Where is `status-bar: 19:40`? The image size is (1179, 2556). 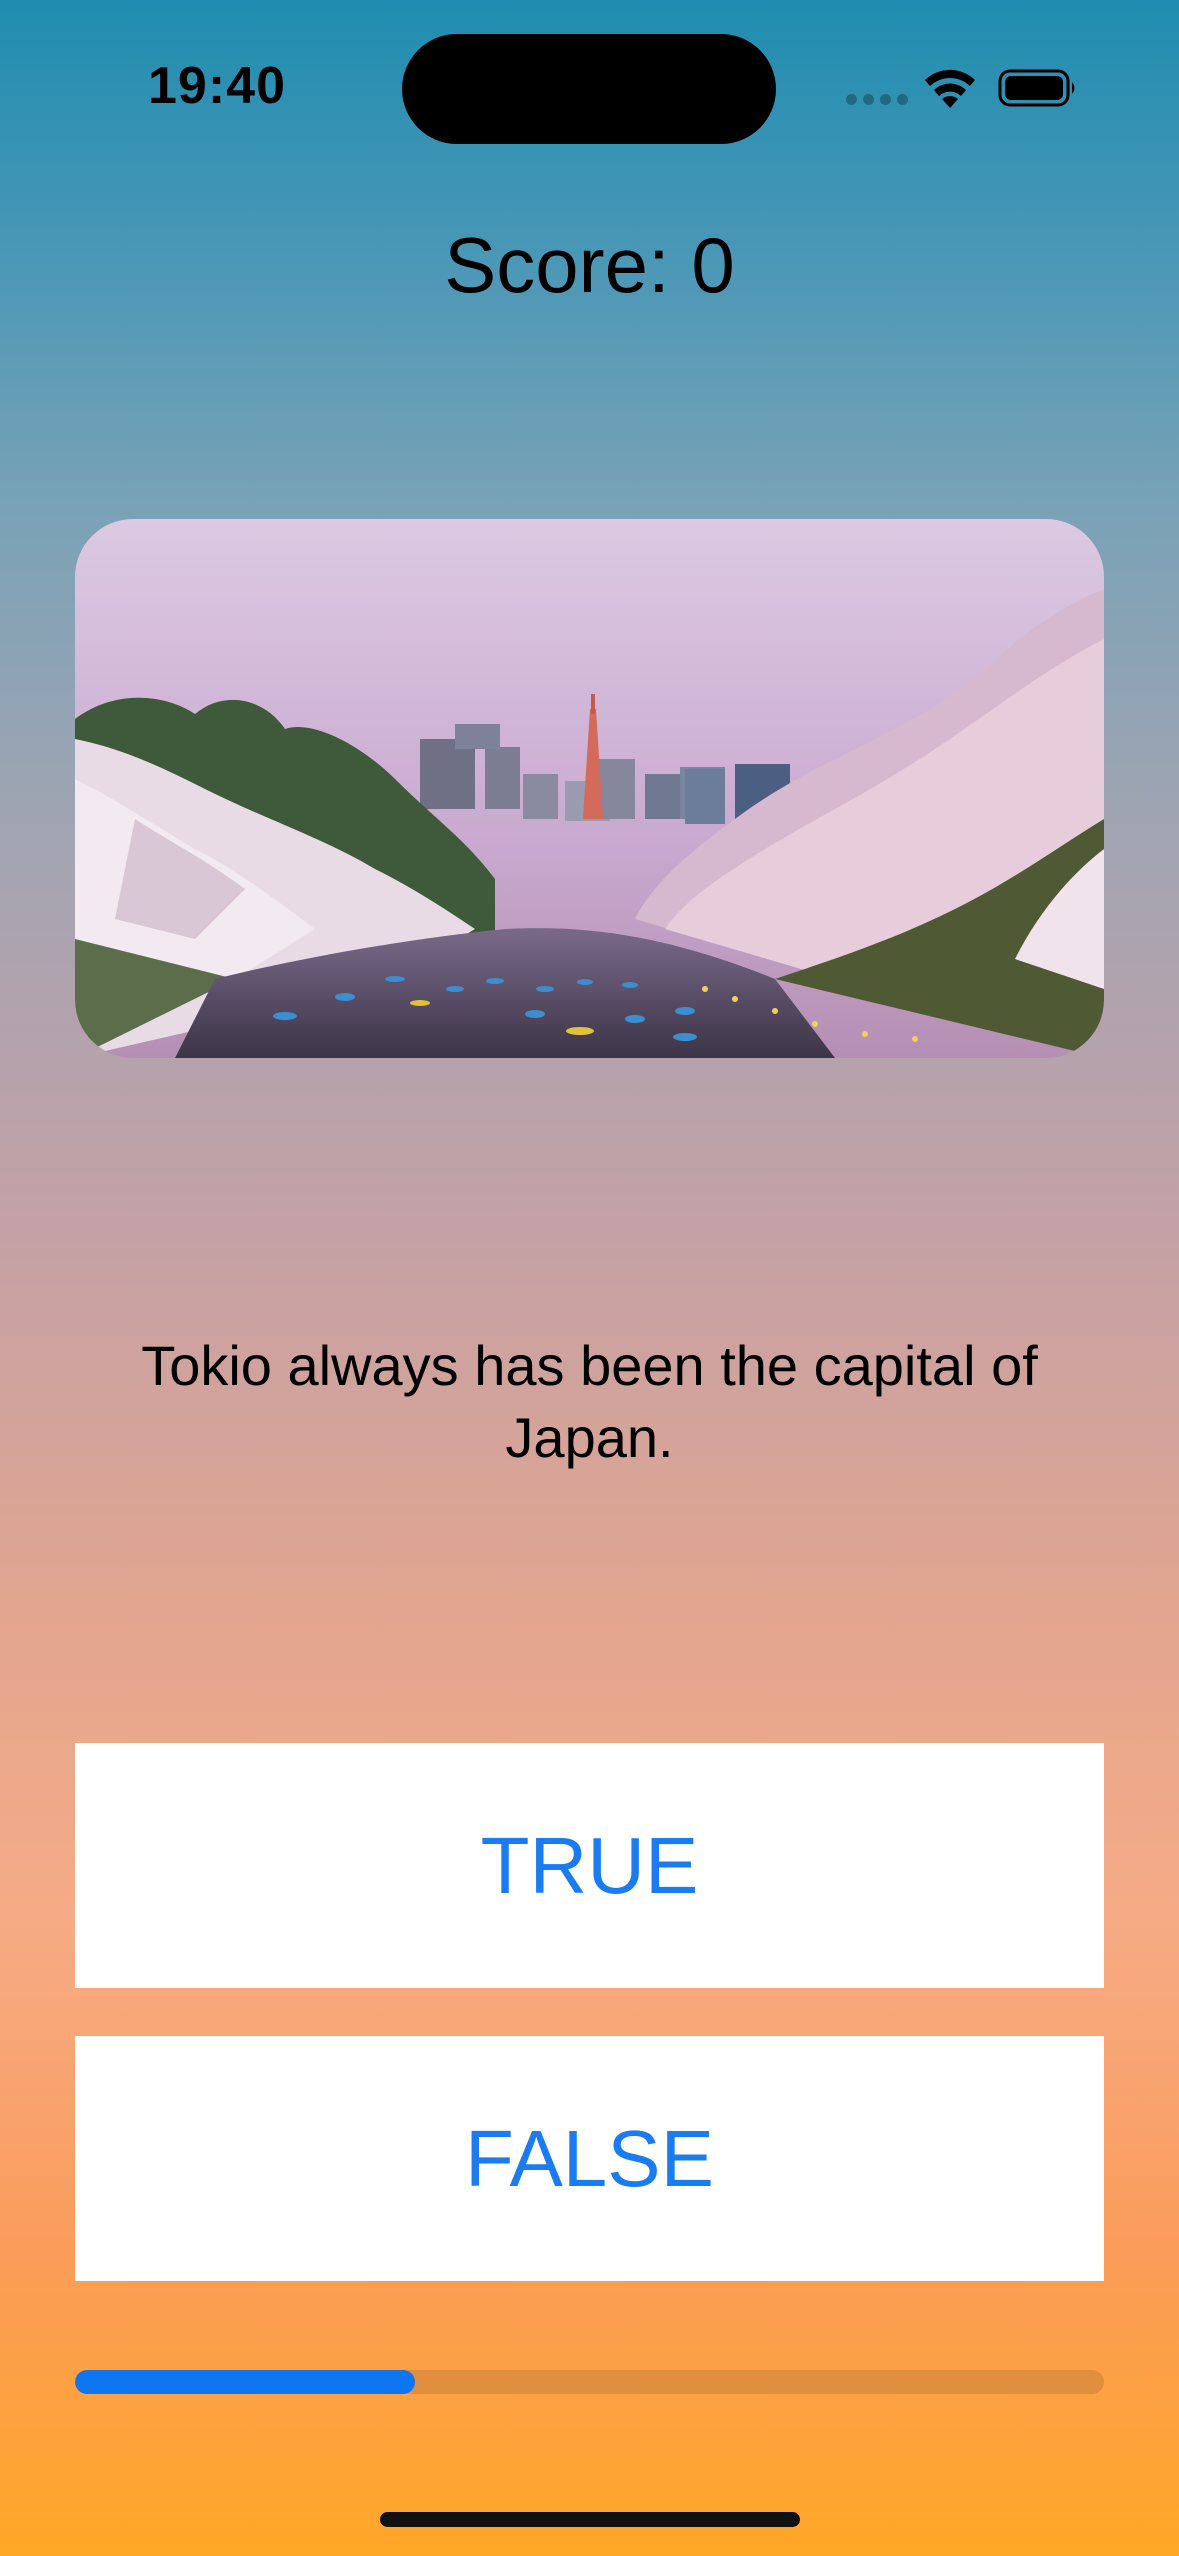
status-bar: 19:40 is located at coordinates (589, 80).